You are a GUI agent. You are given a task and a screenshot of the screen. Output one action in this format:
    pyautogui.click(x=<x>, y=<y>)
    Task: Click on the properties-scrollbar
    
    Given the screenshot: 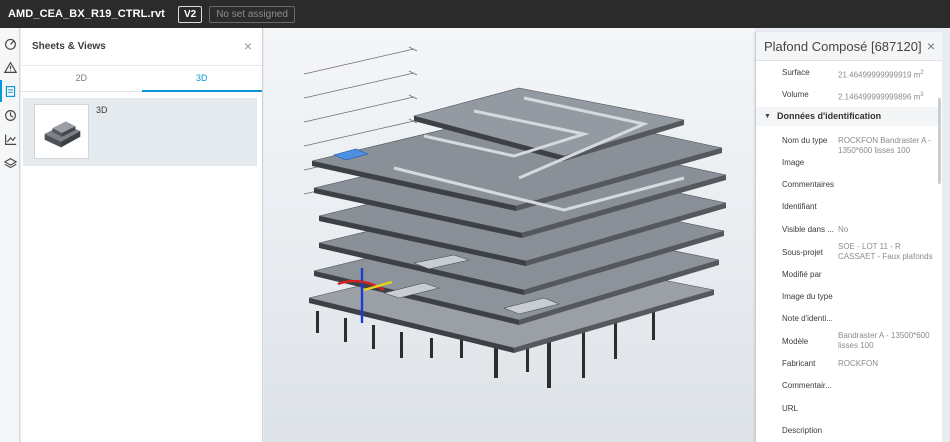 What is the action you would take?
    pyautogui.click(x=939, y=141)
    